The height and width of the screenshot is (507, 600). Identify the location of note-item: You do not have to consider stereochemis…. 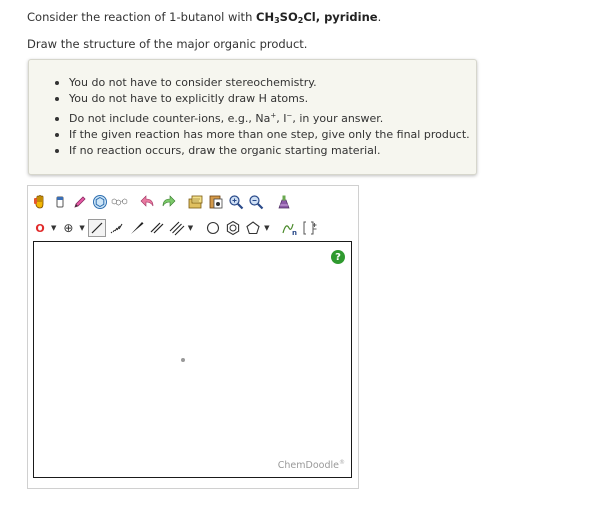
(261, 83).